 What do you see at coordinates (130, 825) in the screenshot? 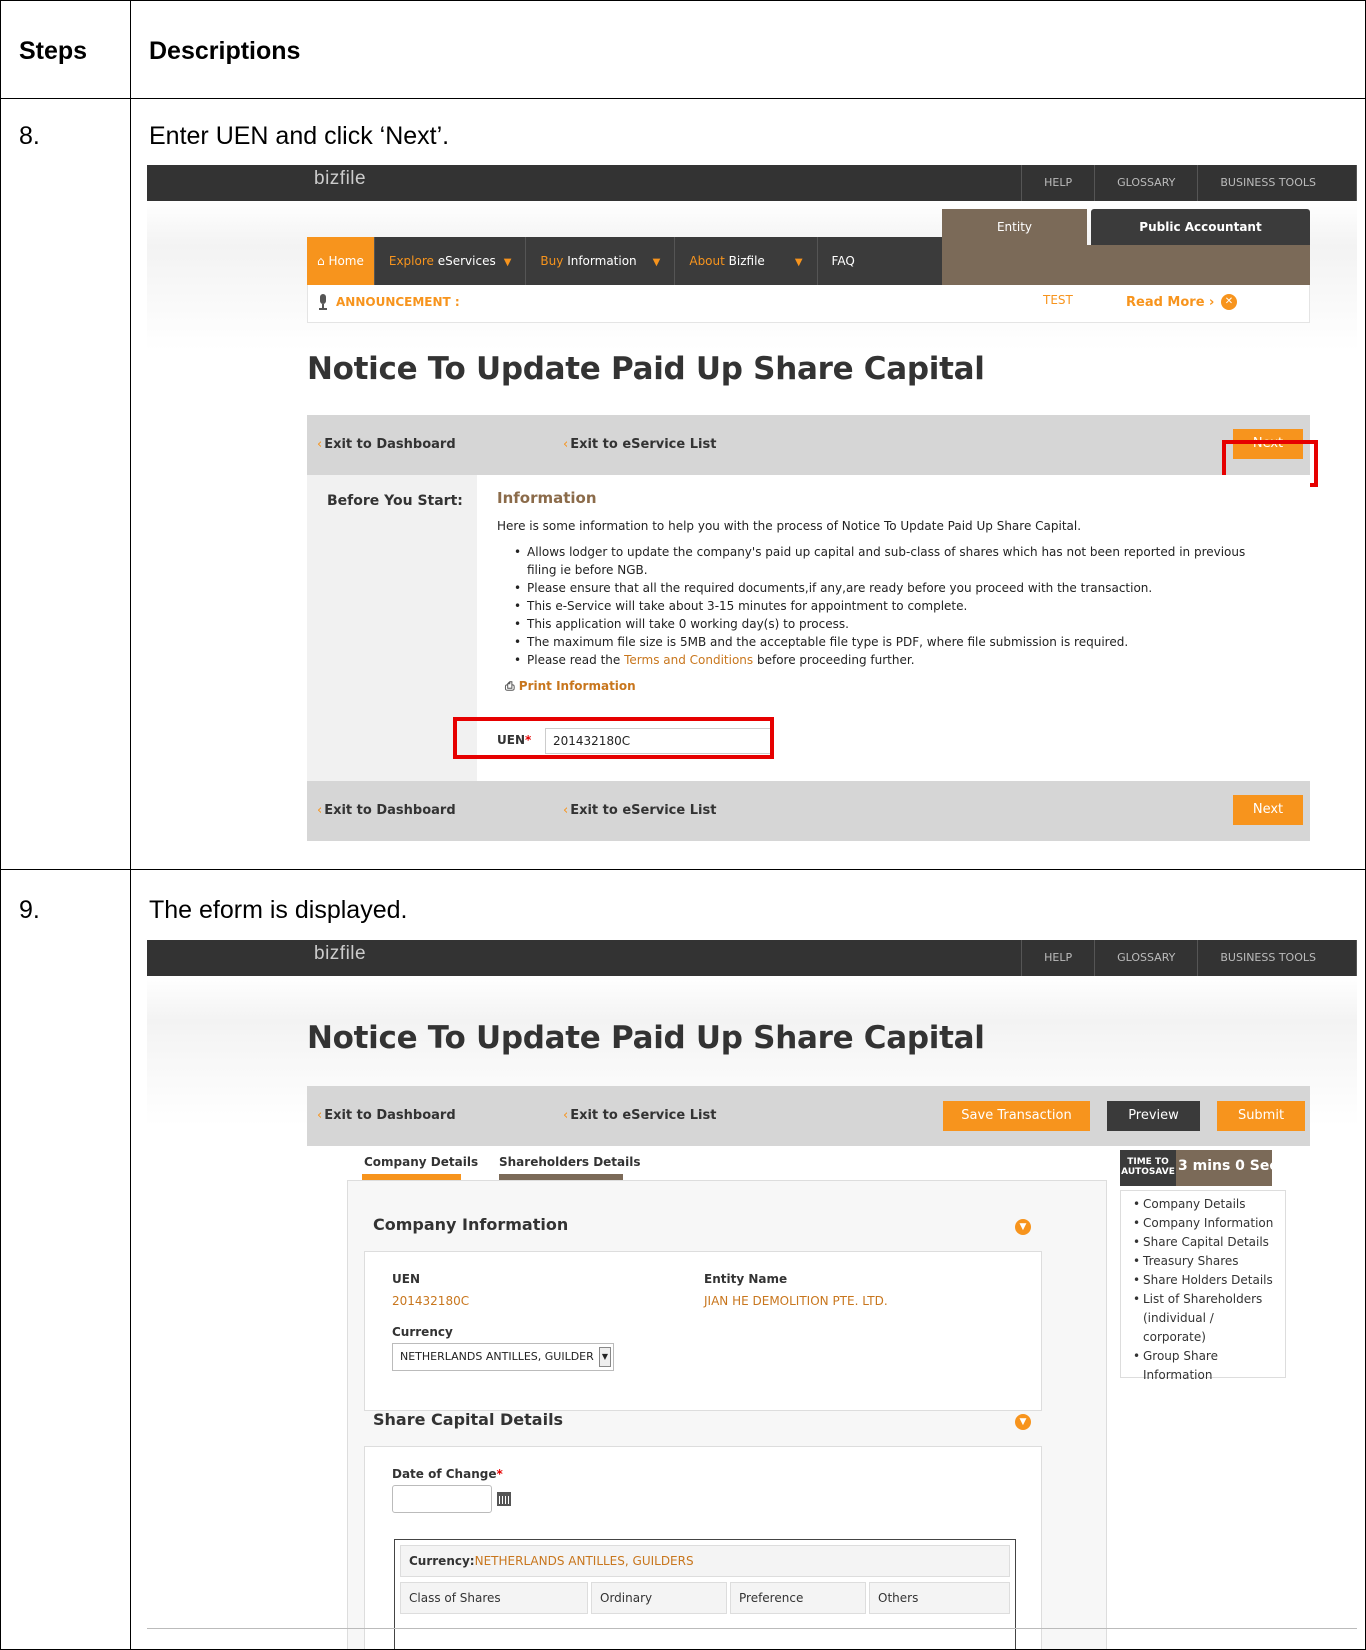
I see `column-divider` at bounding box center [130, 825].